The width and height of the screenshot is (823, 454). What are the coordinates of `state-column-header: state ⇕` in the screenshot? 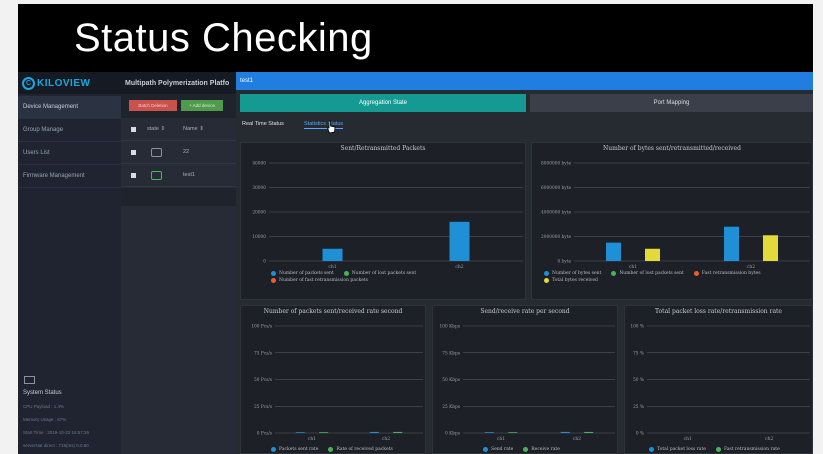 It's located at (156, 129).